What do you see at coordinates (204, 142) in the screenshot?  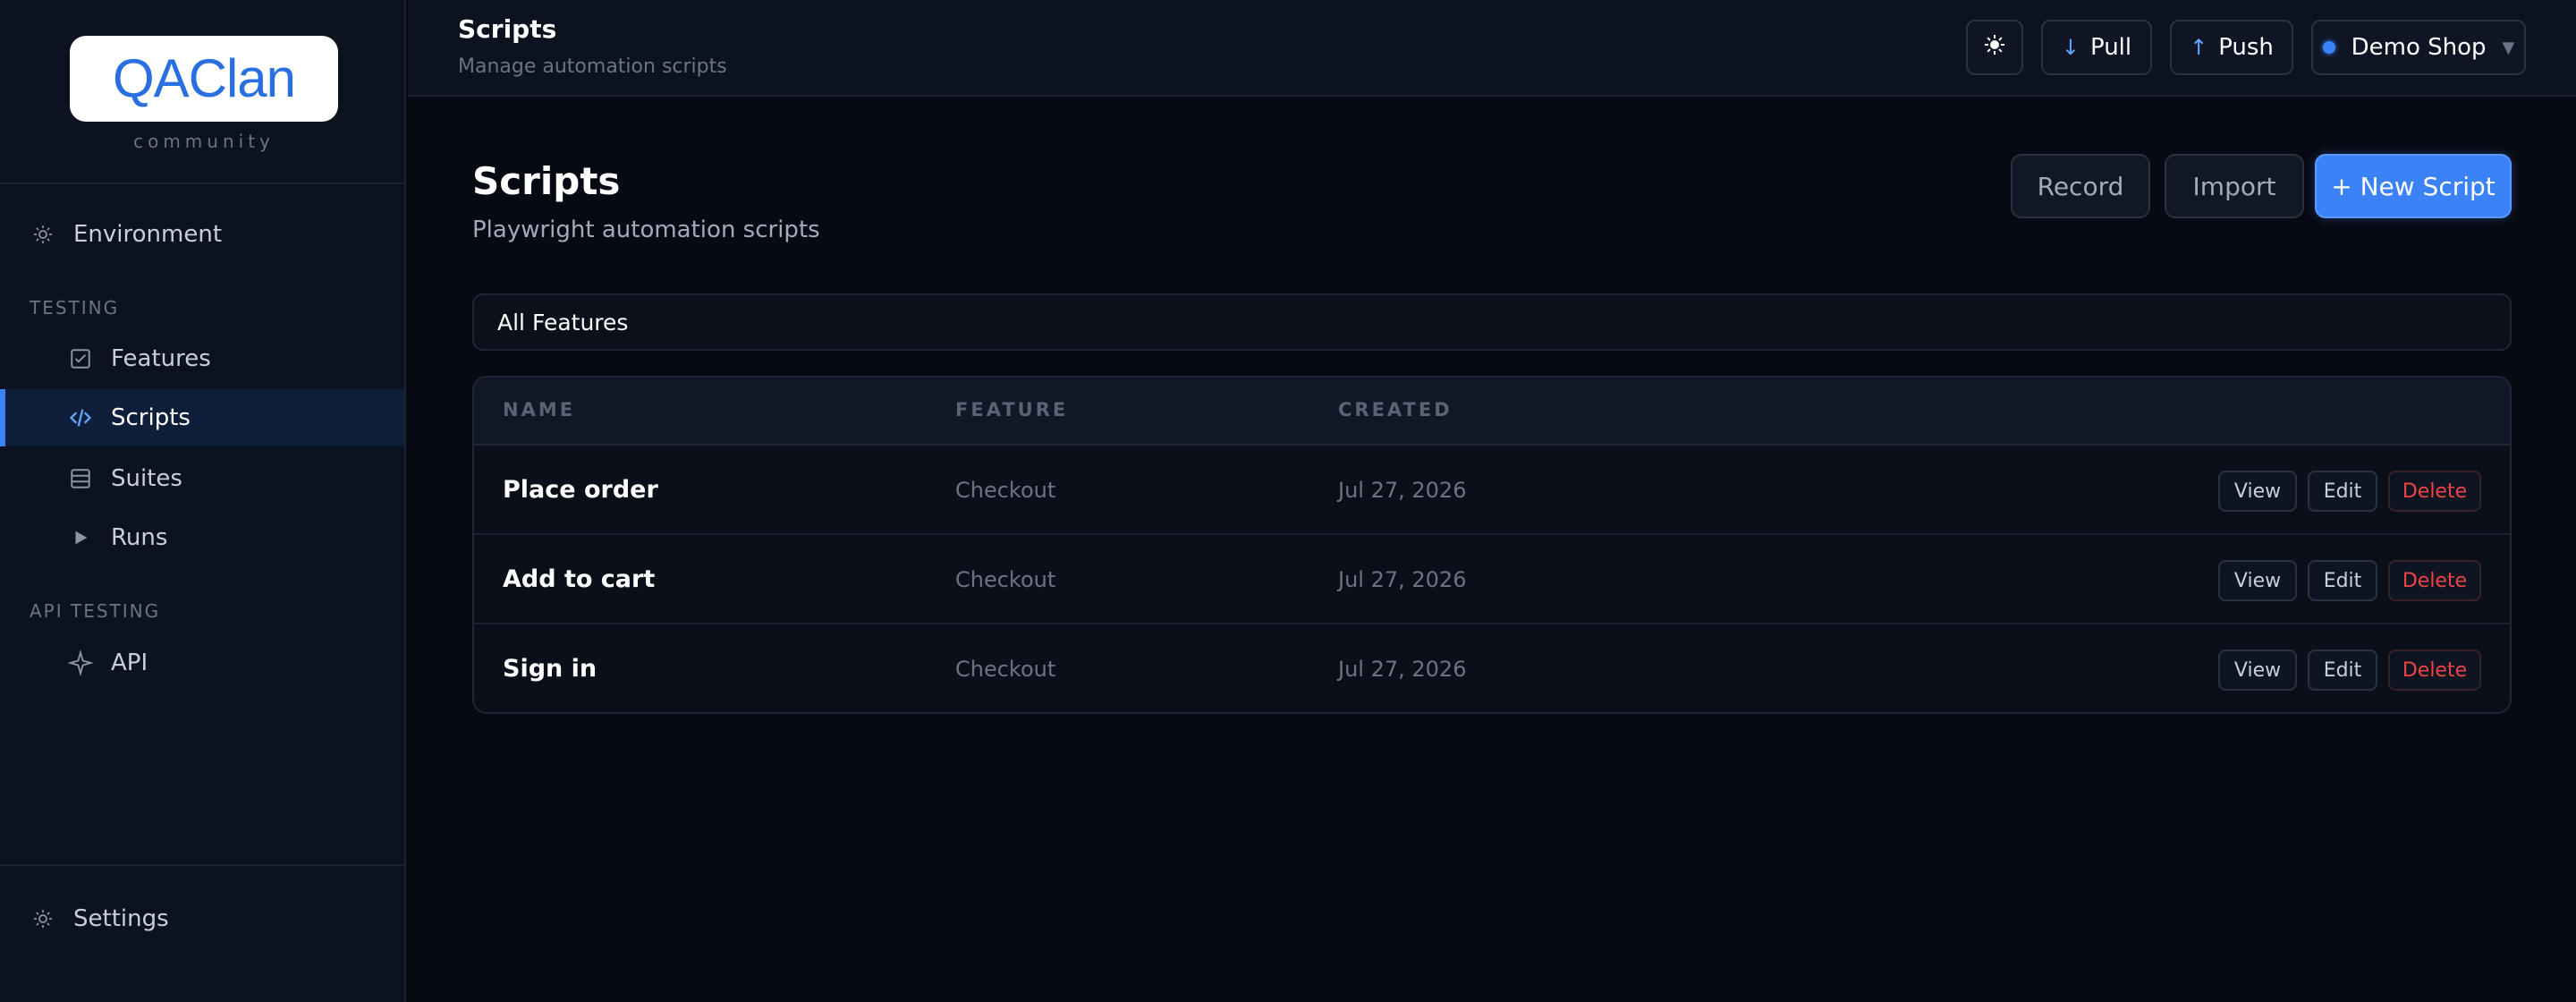 I see `logo-tagline: community` at bounding box center [204, 142].